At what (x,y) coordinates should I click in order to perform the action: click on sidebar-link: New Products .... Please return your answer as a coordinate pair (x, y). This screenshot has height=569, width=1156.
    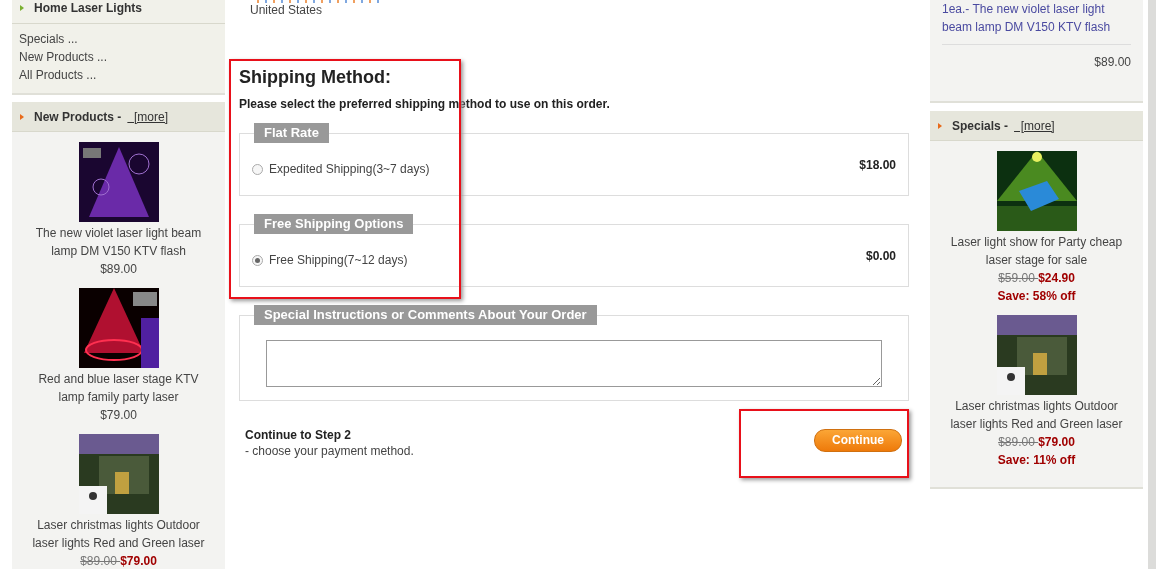
    Looking at the image, I should click on (118, 57).